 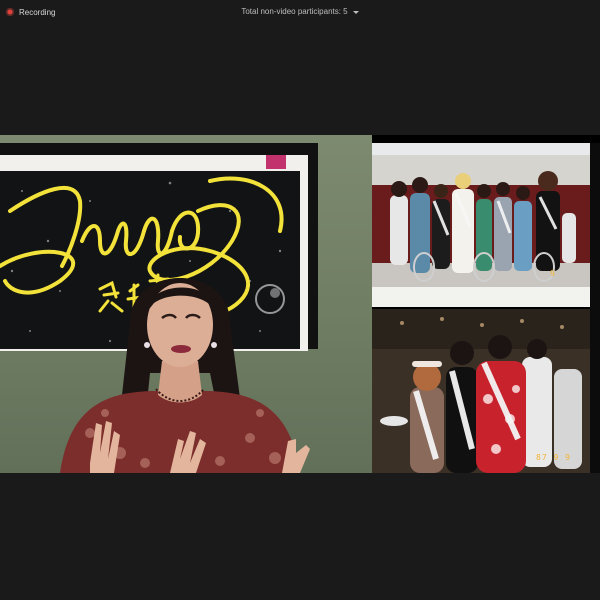 What do you see at coordinates (553, 457) in the screenshot?
I see `photo-date-stamp-2: 87 9 9` at bounding box center [553, 457].